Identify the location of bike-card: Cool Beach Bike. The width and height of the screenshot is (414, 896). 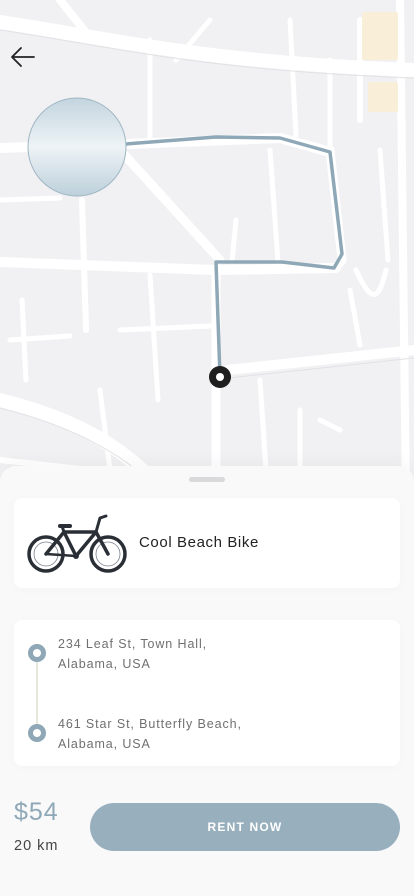
(207, 543).